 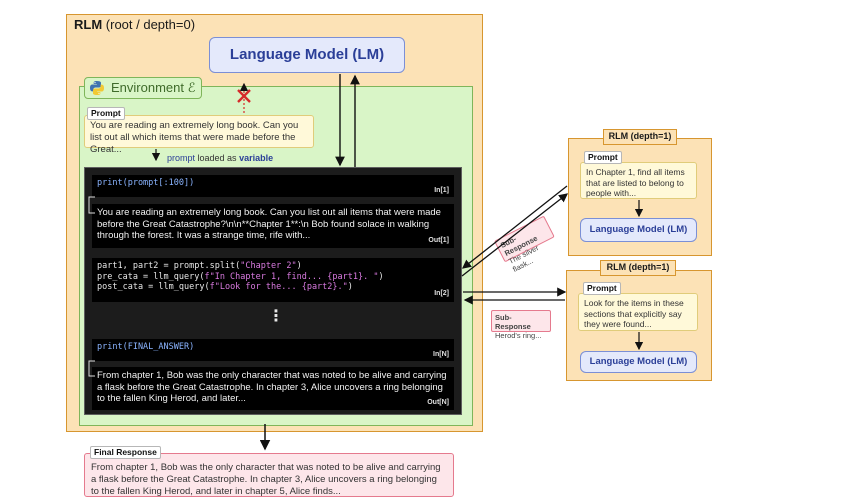 What do you see at coordinates (273, 350) in the screenshot?
I see `repl-cell-n: print(FINAL_ANSWER) In[N]` at bounding box center [273, 350].